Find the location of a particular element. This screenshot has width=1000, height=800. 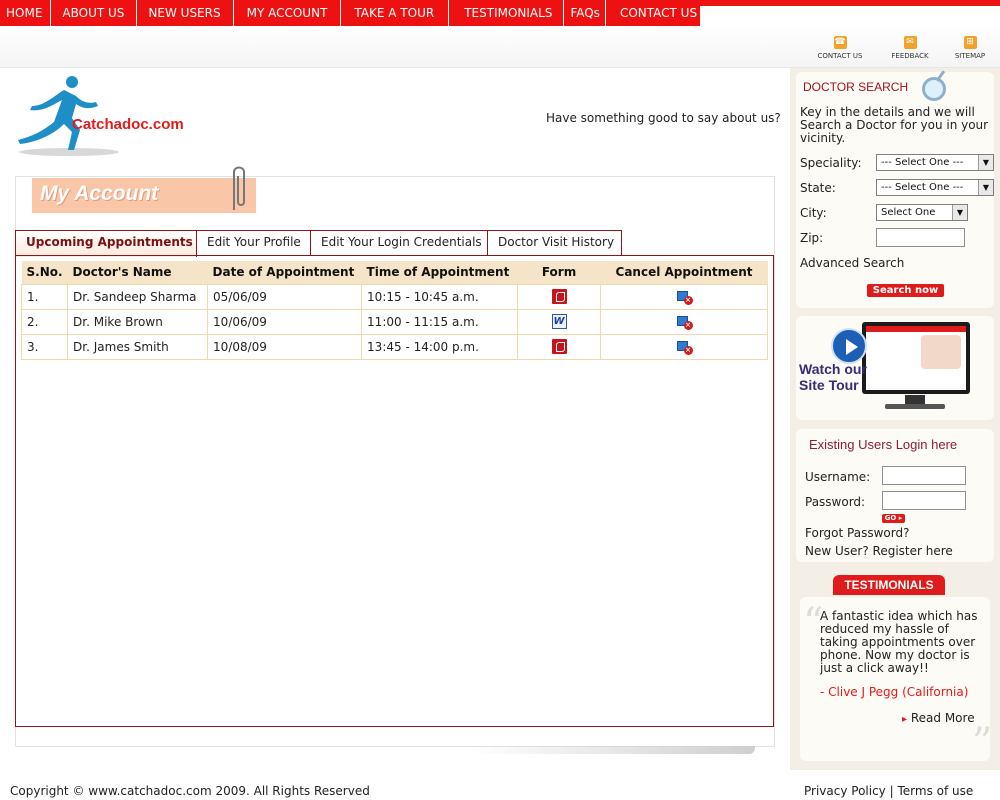

logo-text: Catchadoc.com is located at coordinates (128, 124).